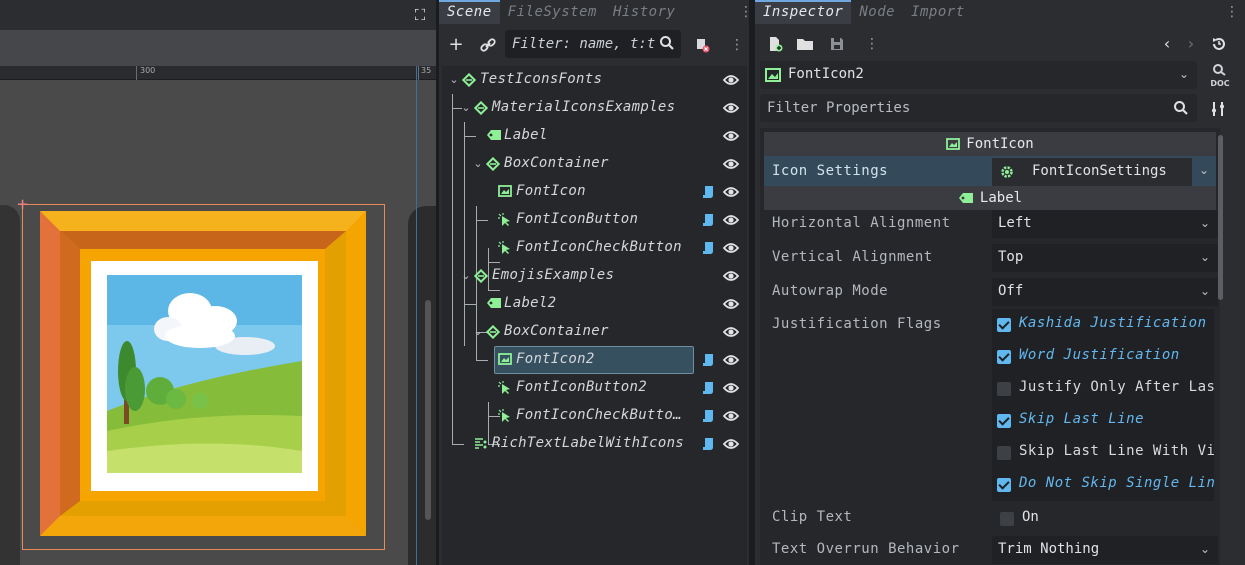  Describe the element at coordinates (938, 12) in the screenshot. I see `tab-import: Import` at that location.